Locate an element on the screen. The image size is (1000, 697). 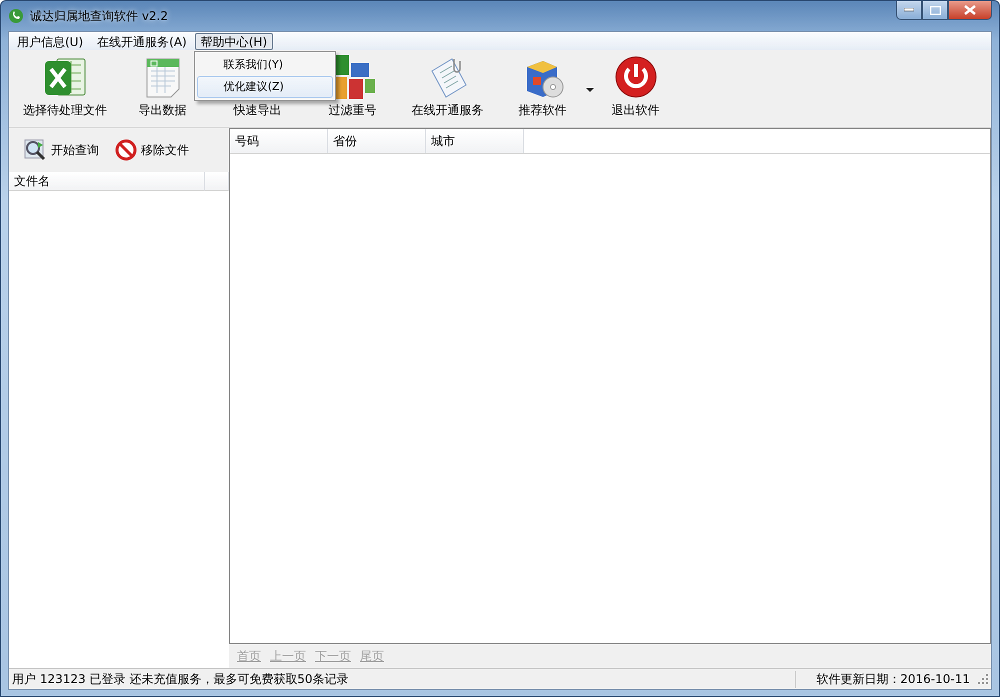
column-header-blank is located at coordinates (217, 181).